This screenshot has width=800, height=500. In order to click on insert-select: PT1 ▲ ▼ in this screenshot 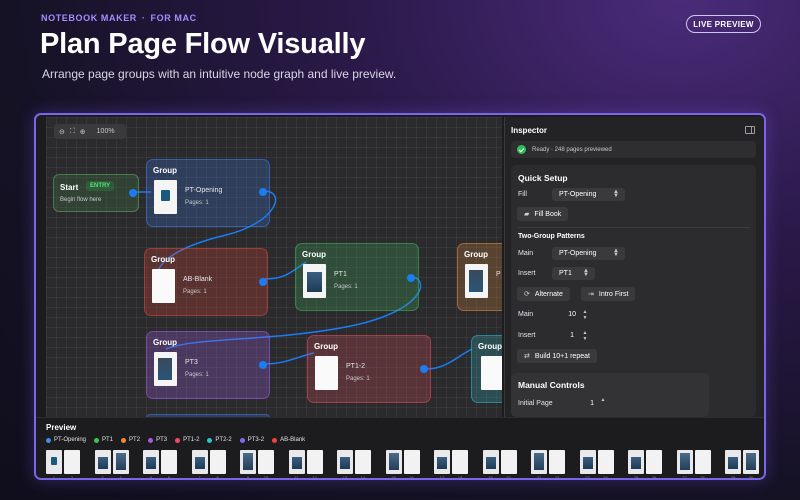, I will do `click(573, 273)`.